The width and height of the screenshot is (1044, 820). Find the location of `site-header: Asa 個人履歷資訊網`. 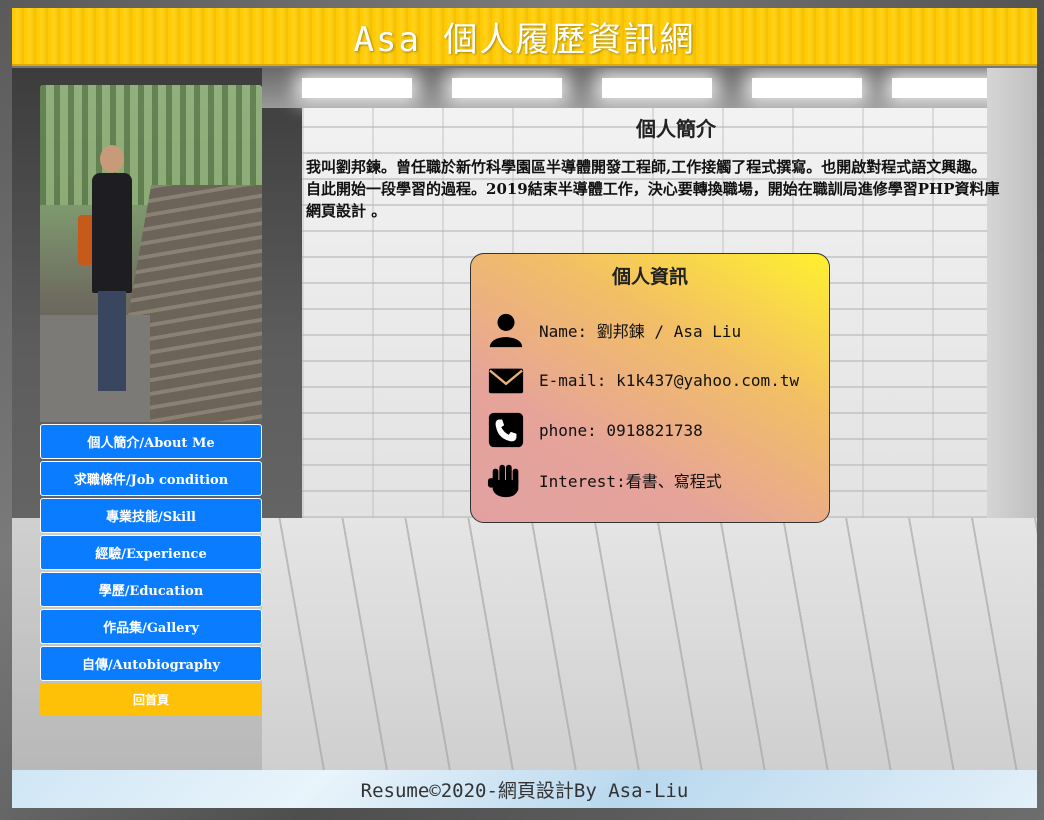

site-header: Asa 個人履歷資訊網 is located at coordinates (524, 37).